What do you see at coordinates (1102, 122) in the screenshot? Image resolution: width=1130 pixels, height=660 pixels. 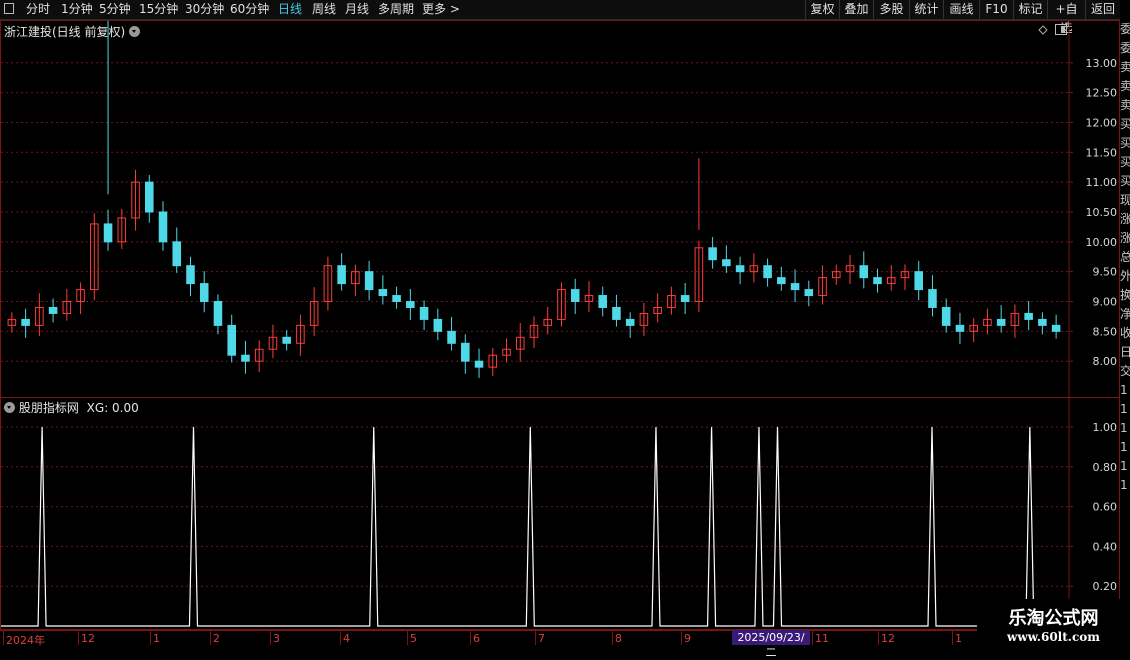 I see `price-axis-label: 12.00` at bounding box center [1102, 122].